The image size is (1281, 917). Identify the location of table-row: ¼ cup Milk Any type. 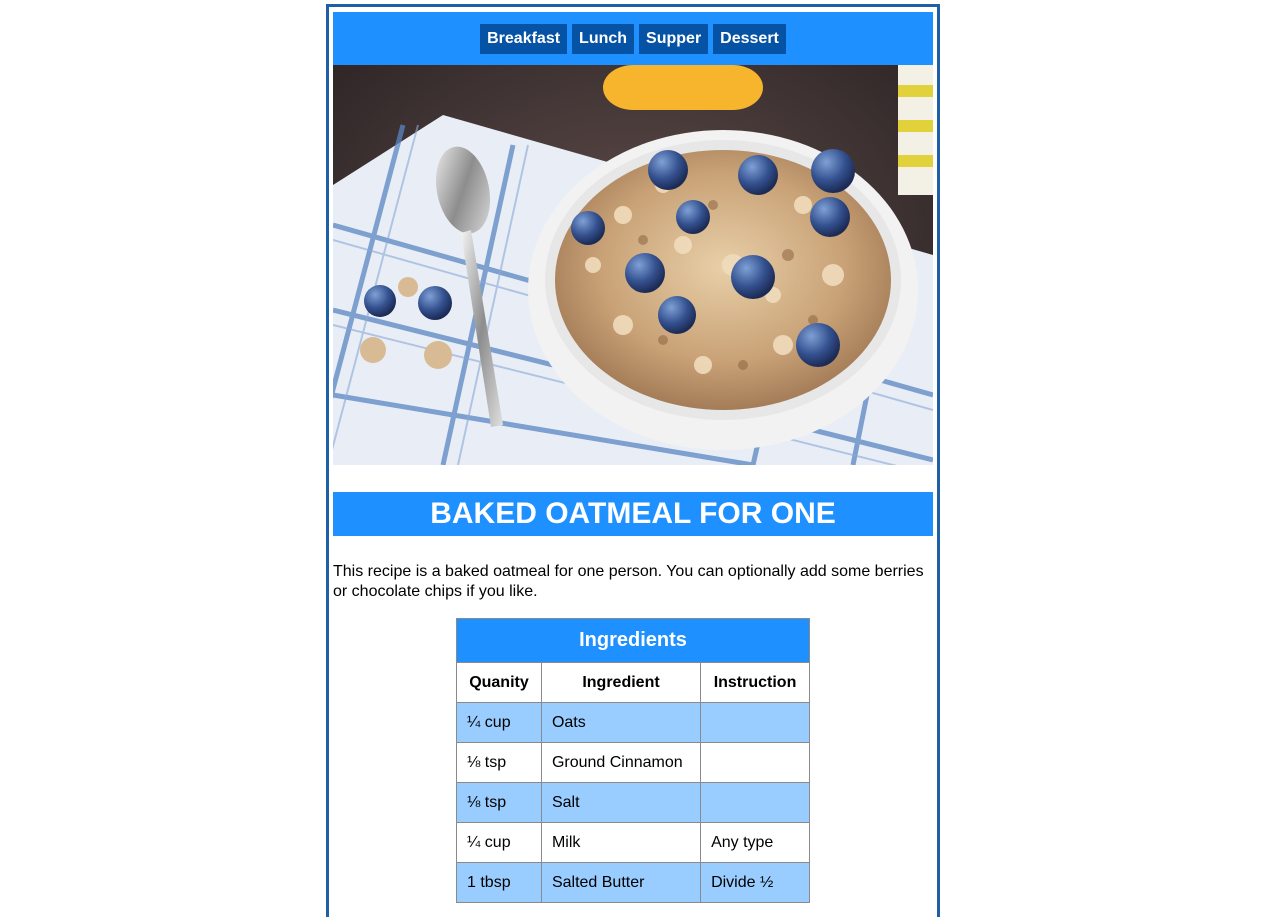
(633, 842).